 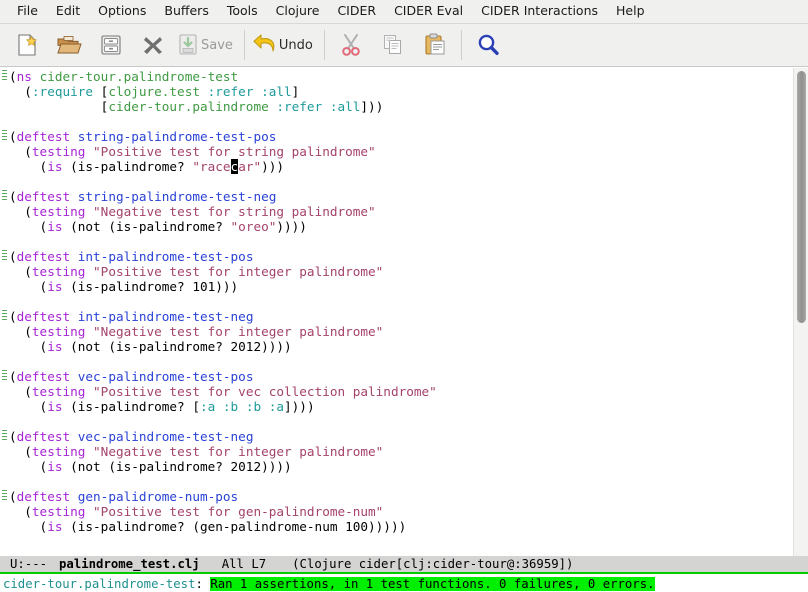 I want to click on code-line: (deftest string-palindrome-test-neg, so click(x=408, y=196).